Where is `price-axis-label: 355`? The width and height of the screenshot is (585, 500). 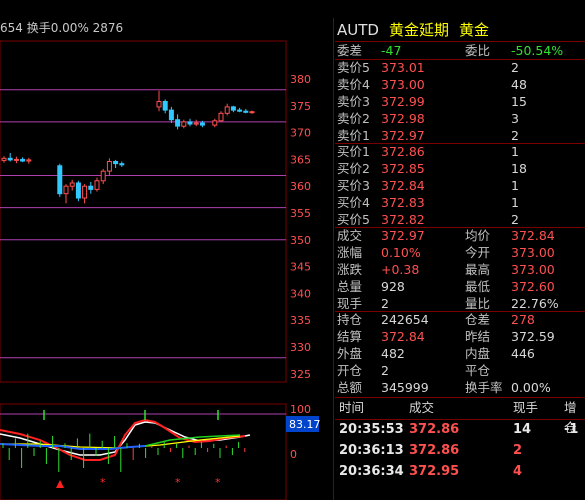
price-axis-label: 355 is located at coordinates (300, 213).